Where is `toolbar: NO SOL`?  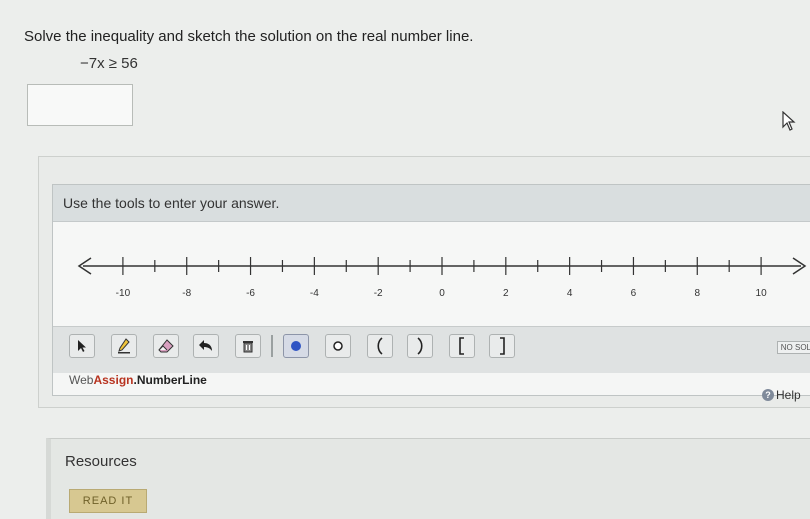 toolbar: NO SOL is located at coordinates (431, 349).